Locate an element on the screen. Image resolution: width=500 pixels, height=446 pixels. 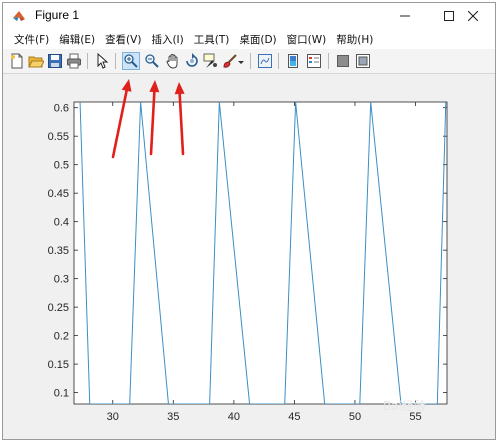
y-tick-label: 0.2 is located at coordinates (61, 337).